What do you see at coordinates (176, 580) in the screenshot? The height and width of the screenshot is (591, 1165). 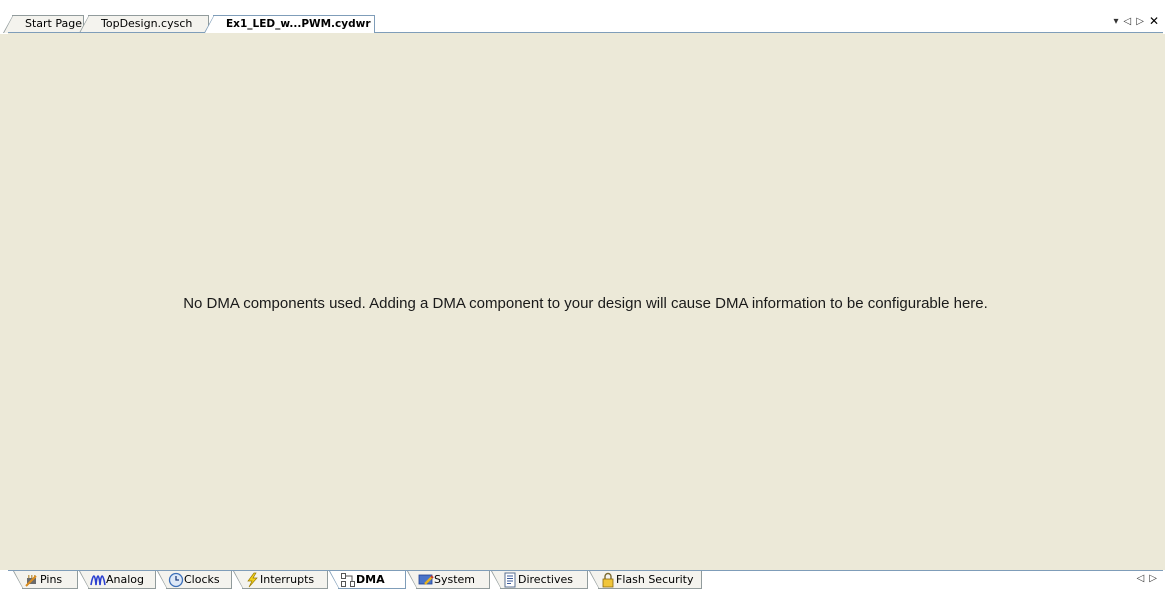 I see `clock-icon` at bounding box center [176, 580].